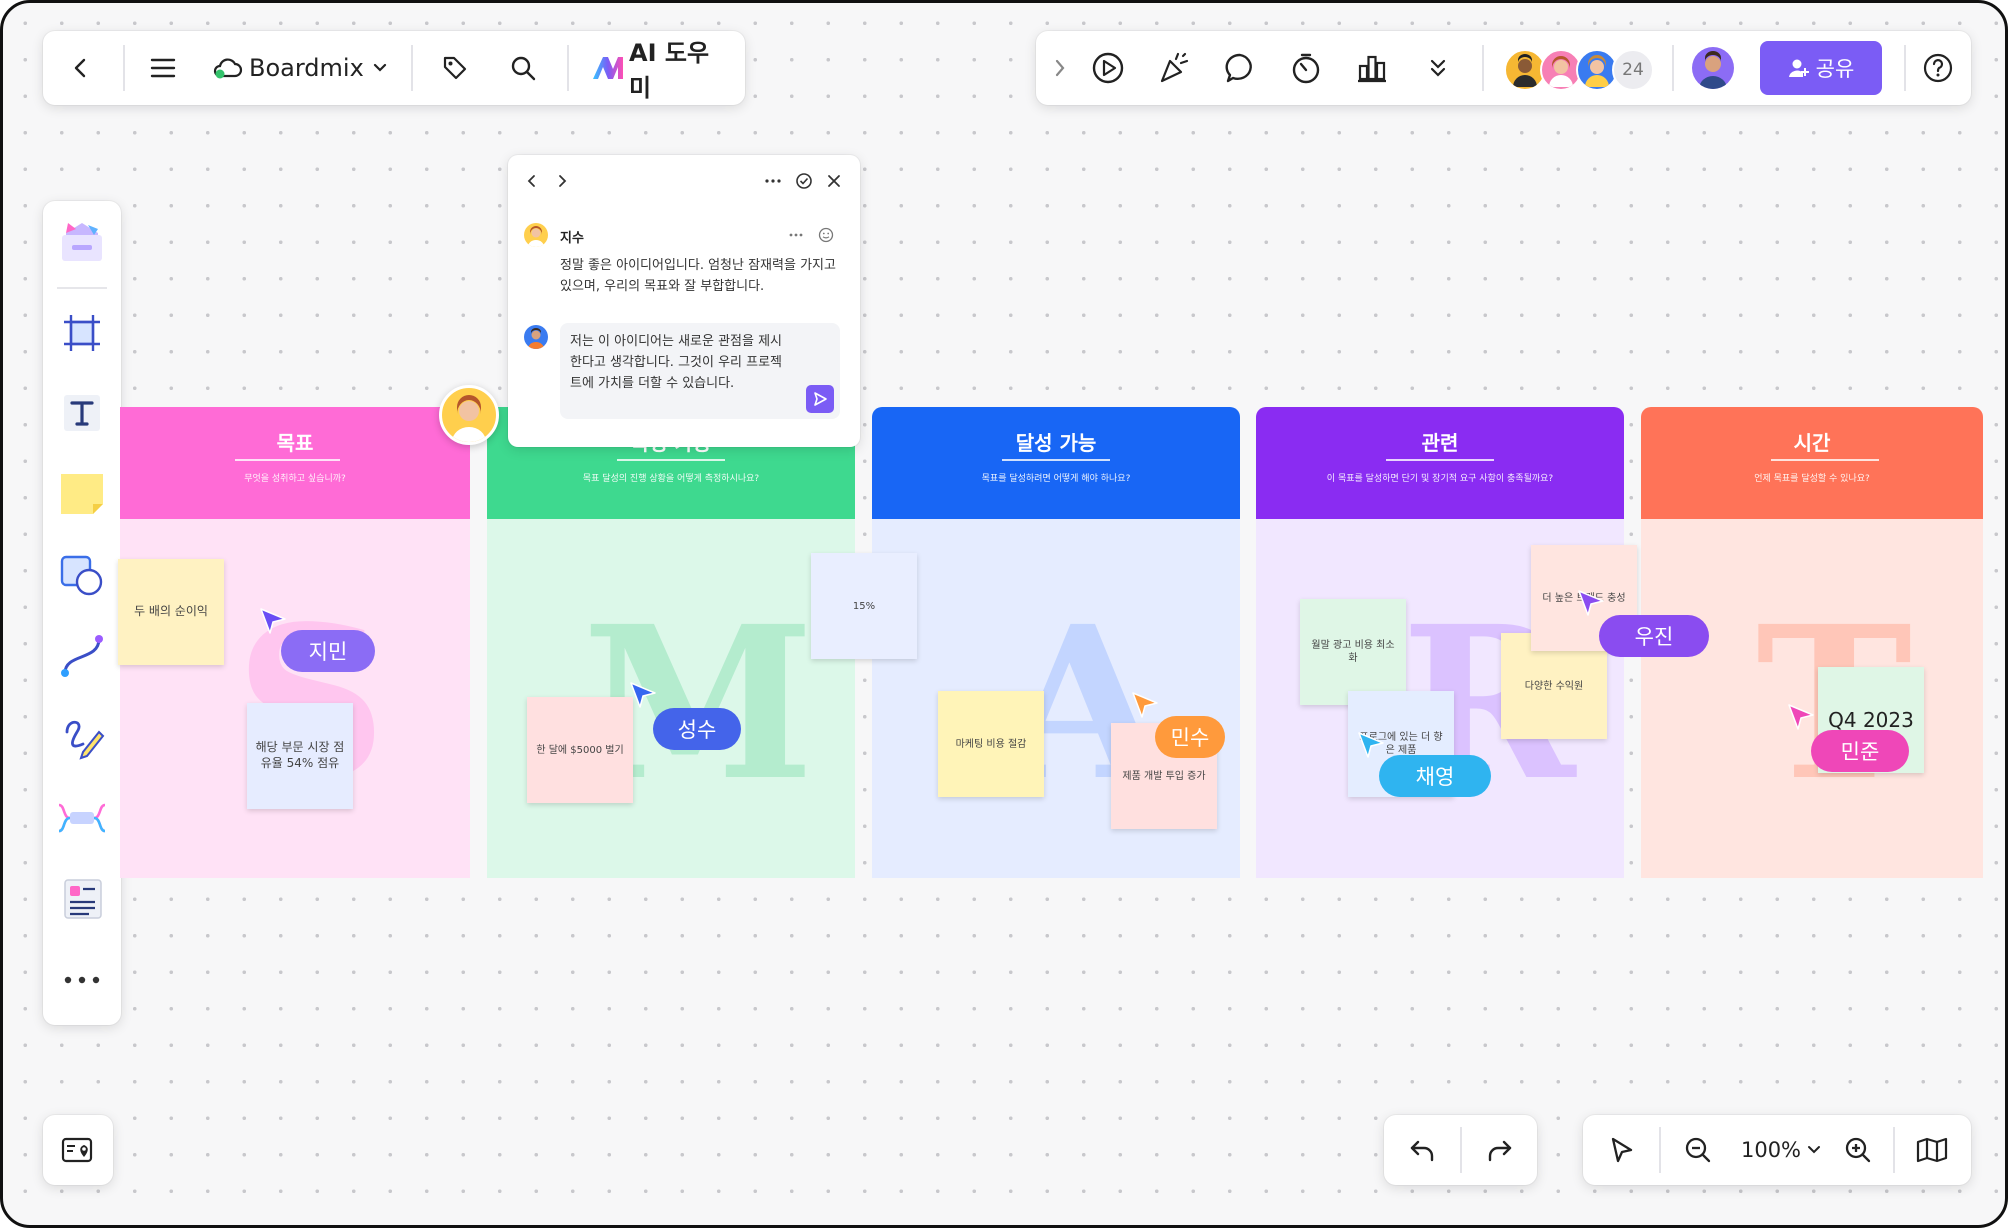  Describe the element at coordinates (676, 341) in the screenshot. I see `reply-line: 저는 이 아이디어는 새로운 관점을 제시` at that location.